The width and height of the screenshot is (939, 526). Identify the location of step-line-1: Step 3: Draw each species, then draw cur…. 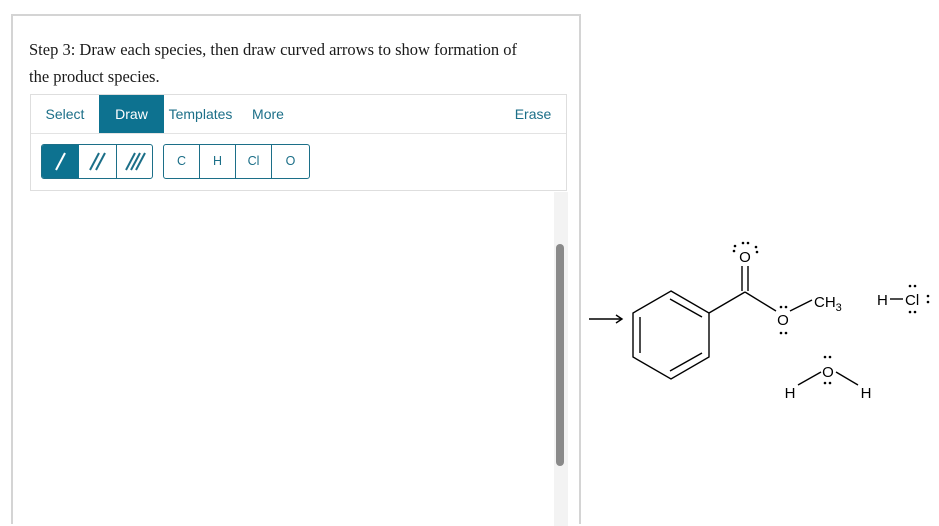
(273, 49).